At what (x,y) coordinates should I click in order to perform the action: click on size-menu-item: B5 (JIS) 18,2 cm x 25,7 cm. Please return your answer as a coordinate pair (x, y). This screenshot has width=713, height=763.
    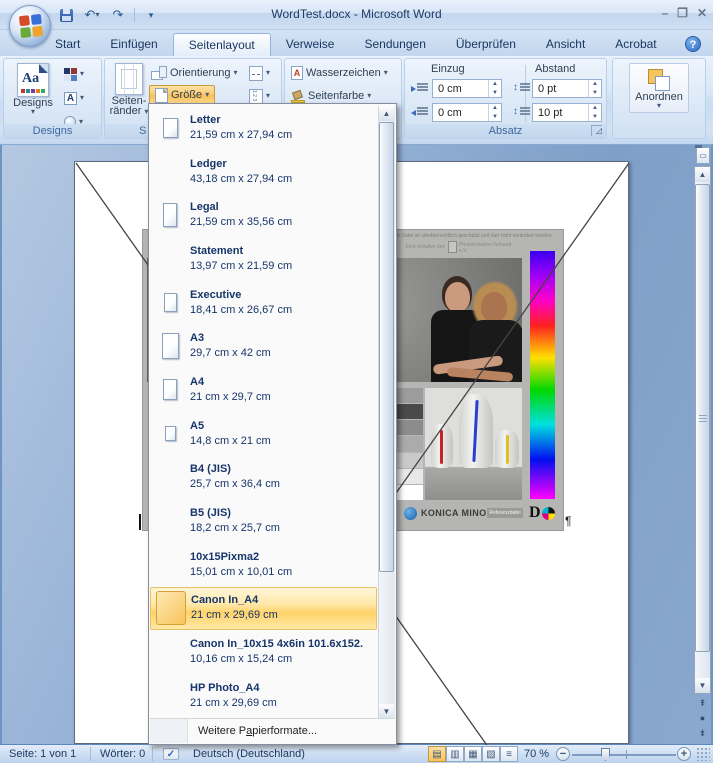
    Looking at the image, I should click on (263, 521).